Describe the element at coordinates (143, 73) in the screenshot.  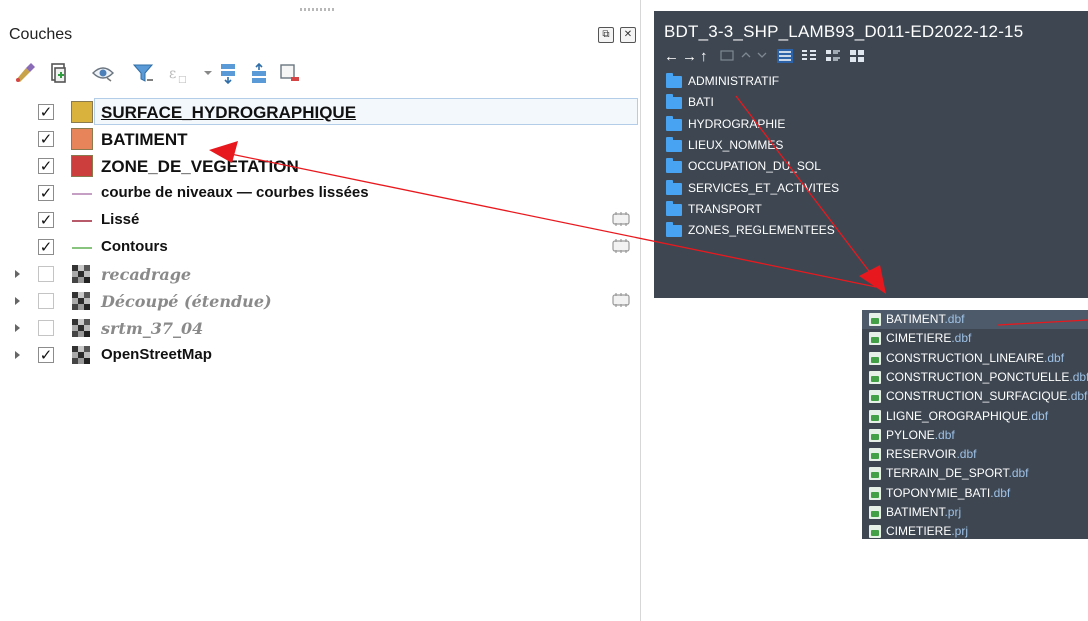
I see `filter-legend-icon` at that location.